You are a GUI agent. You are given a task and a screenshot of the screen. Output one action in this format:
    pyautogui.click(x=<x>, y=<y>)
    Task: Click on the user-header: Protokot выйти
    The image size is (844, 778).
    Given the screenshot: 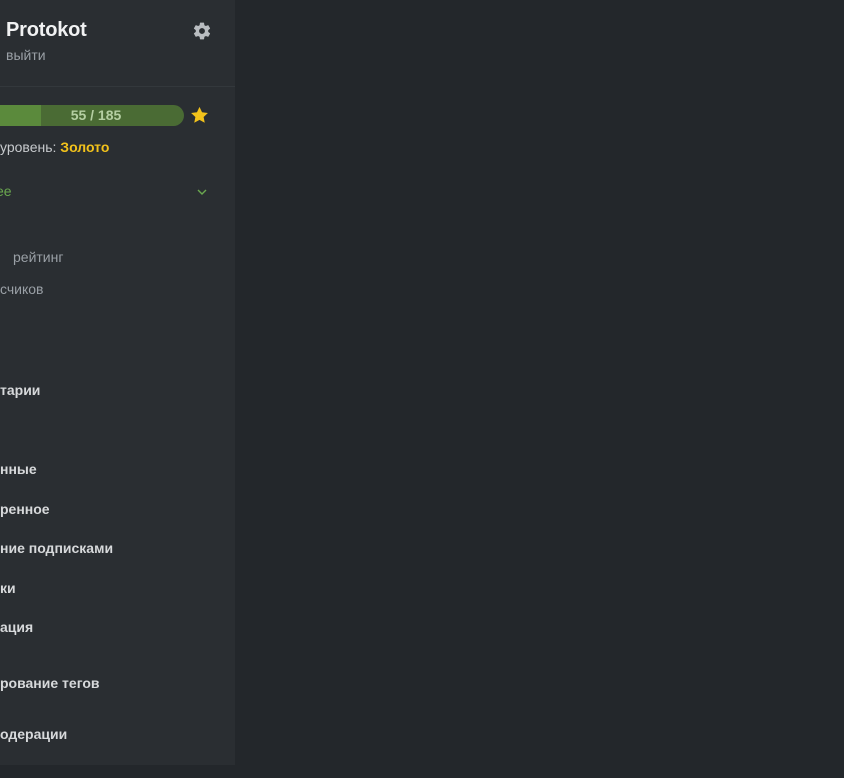 What is the action you would take?
    pyautogui.click(x=117, y=43)
    